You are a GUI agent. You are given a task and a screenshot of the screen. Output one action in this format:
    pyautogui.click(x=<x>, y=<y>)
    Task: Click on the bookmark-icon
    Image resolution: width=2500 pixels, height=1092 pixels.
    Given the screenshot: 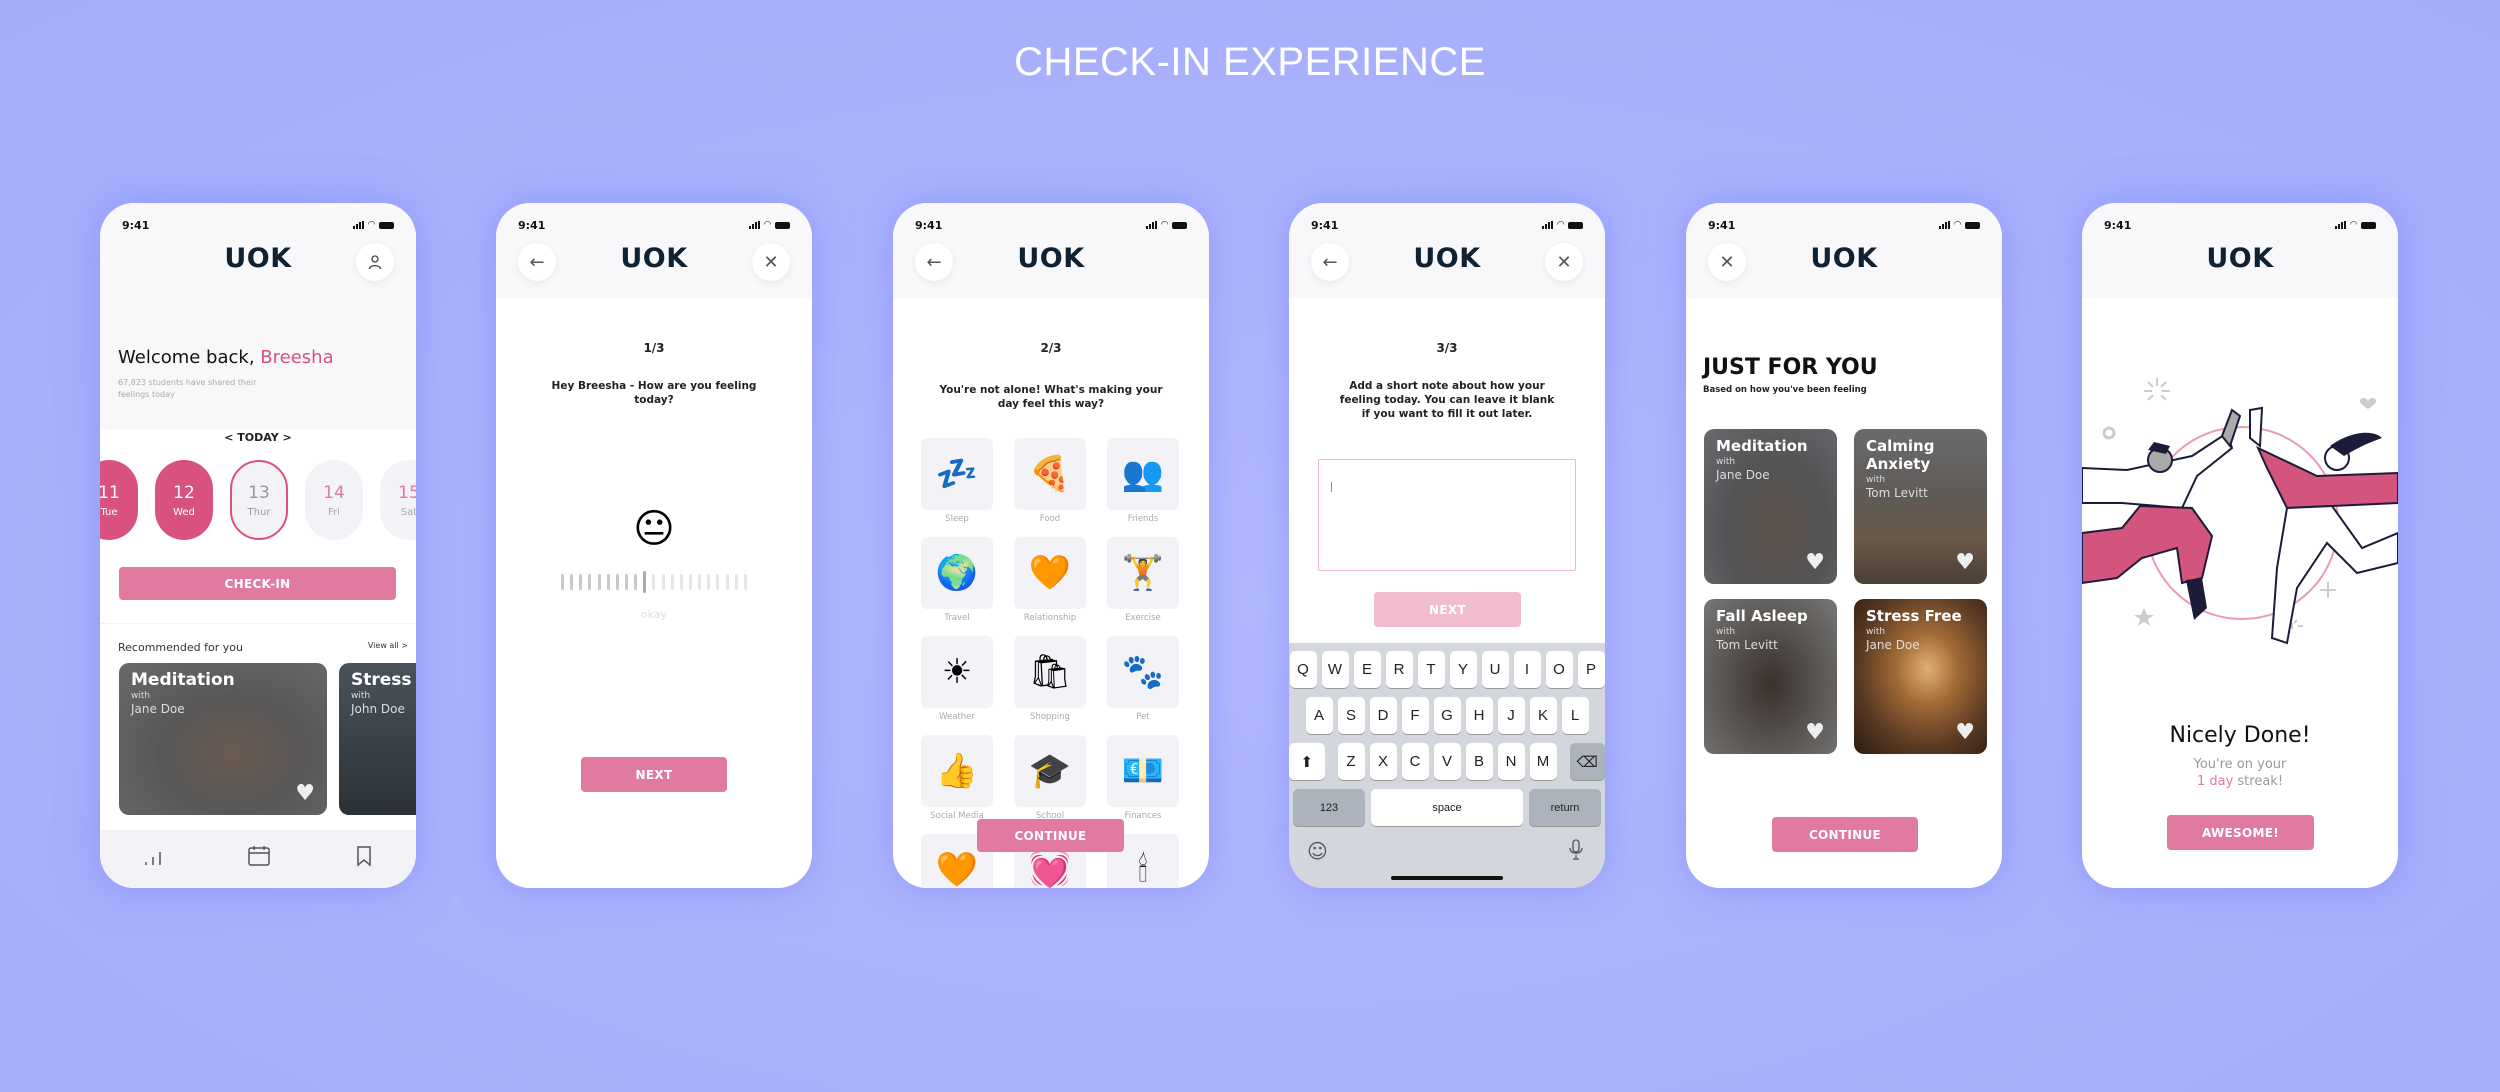 What is the action you would take?
    pyautogui.click(x=364, y=856)
    